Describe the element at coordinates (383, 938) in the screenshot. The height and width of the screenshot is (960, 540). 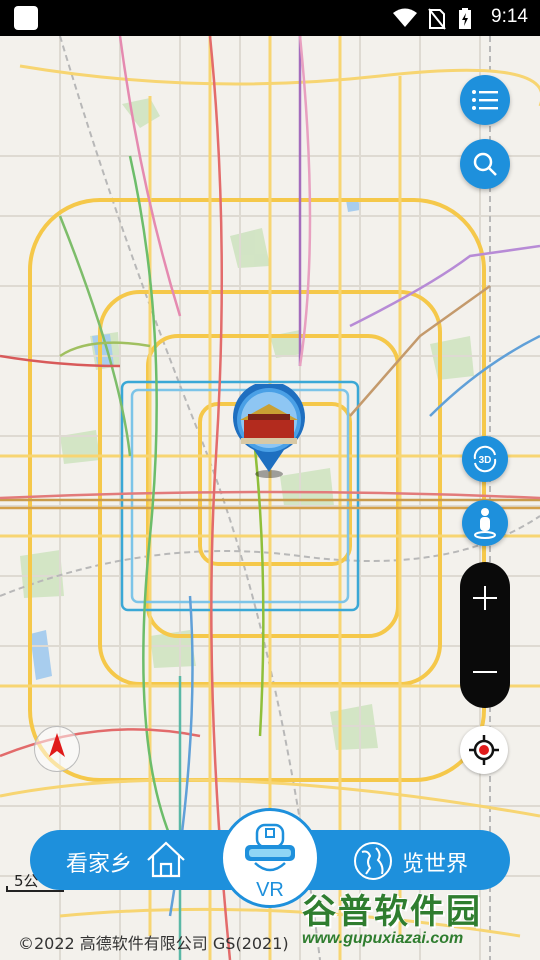
I see `watermark-url: www.gupuxiazai.com` at that location.